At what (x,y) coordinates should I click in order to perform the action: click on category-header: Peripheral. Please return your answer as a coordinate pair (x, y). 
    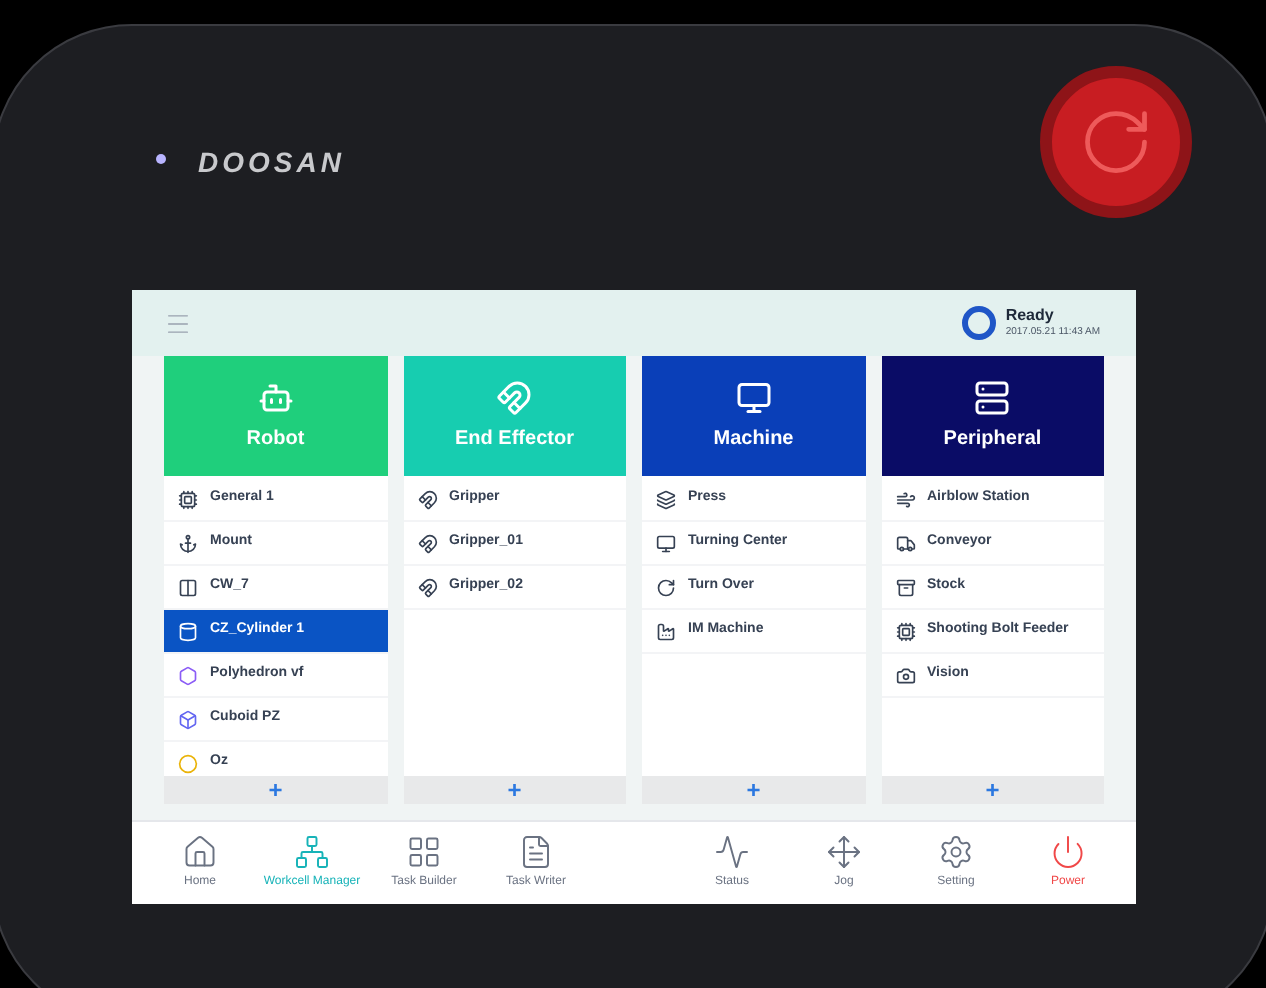
    Looking at the image, I should click on (992, 416).